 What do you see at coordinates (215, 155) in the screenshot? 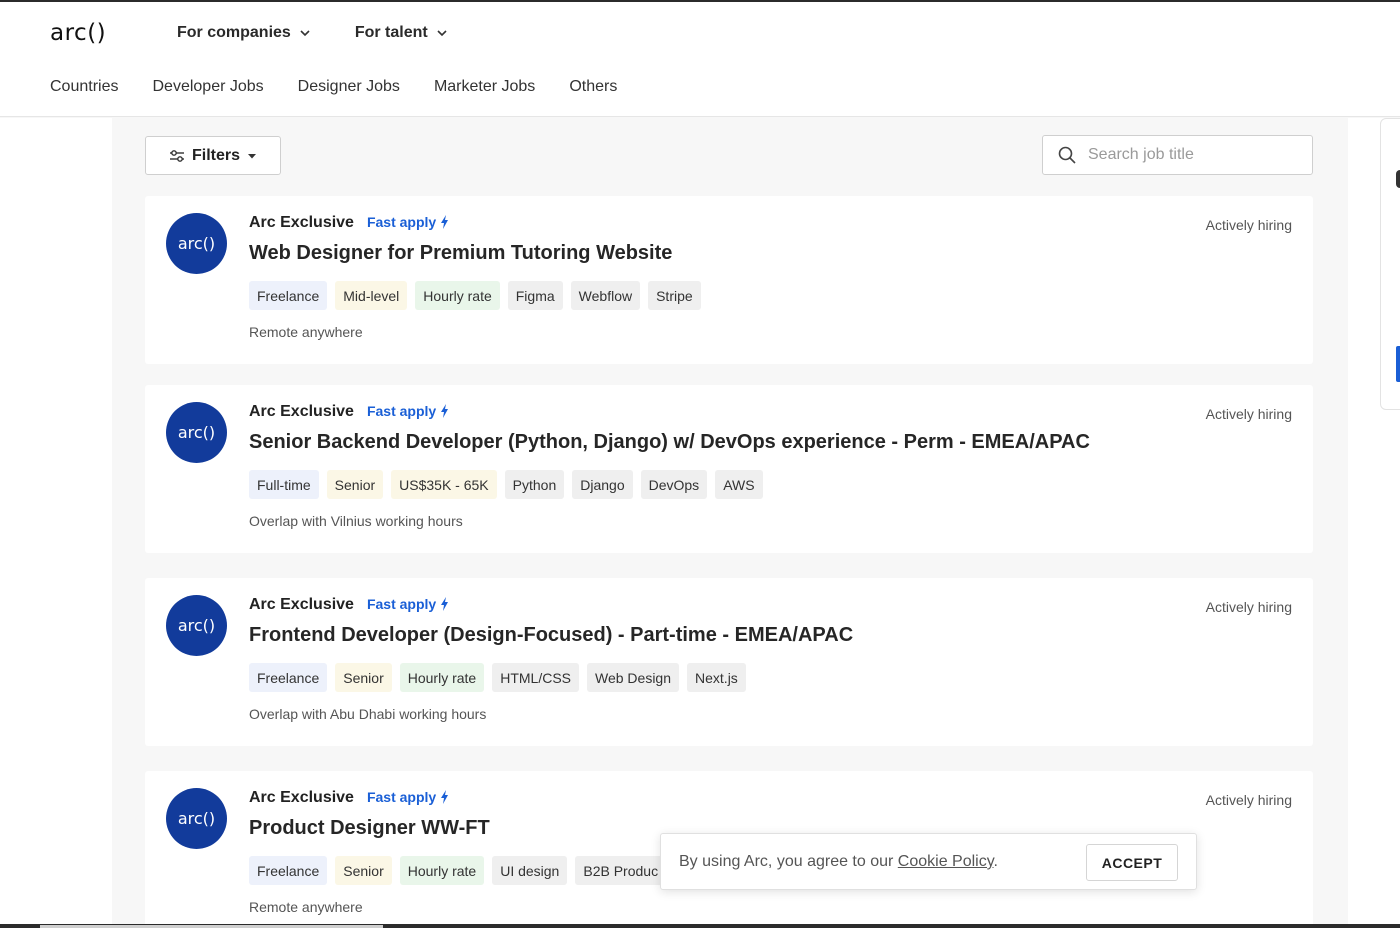
I see `filters-label: Filters` at bounding box center [215, 155].